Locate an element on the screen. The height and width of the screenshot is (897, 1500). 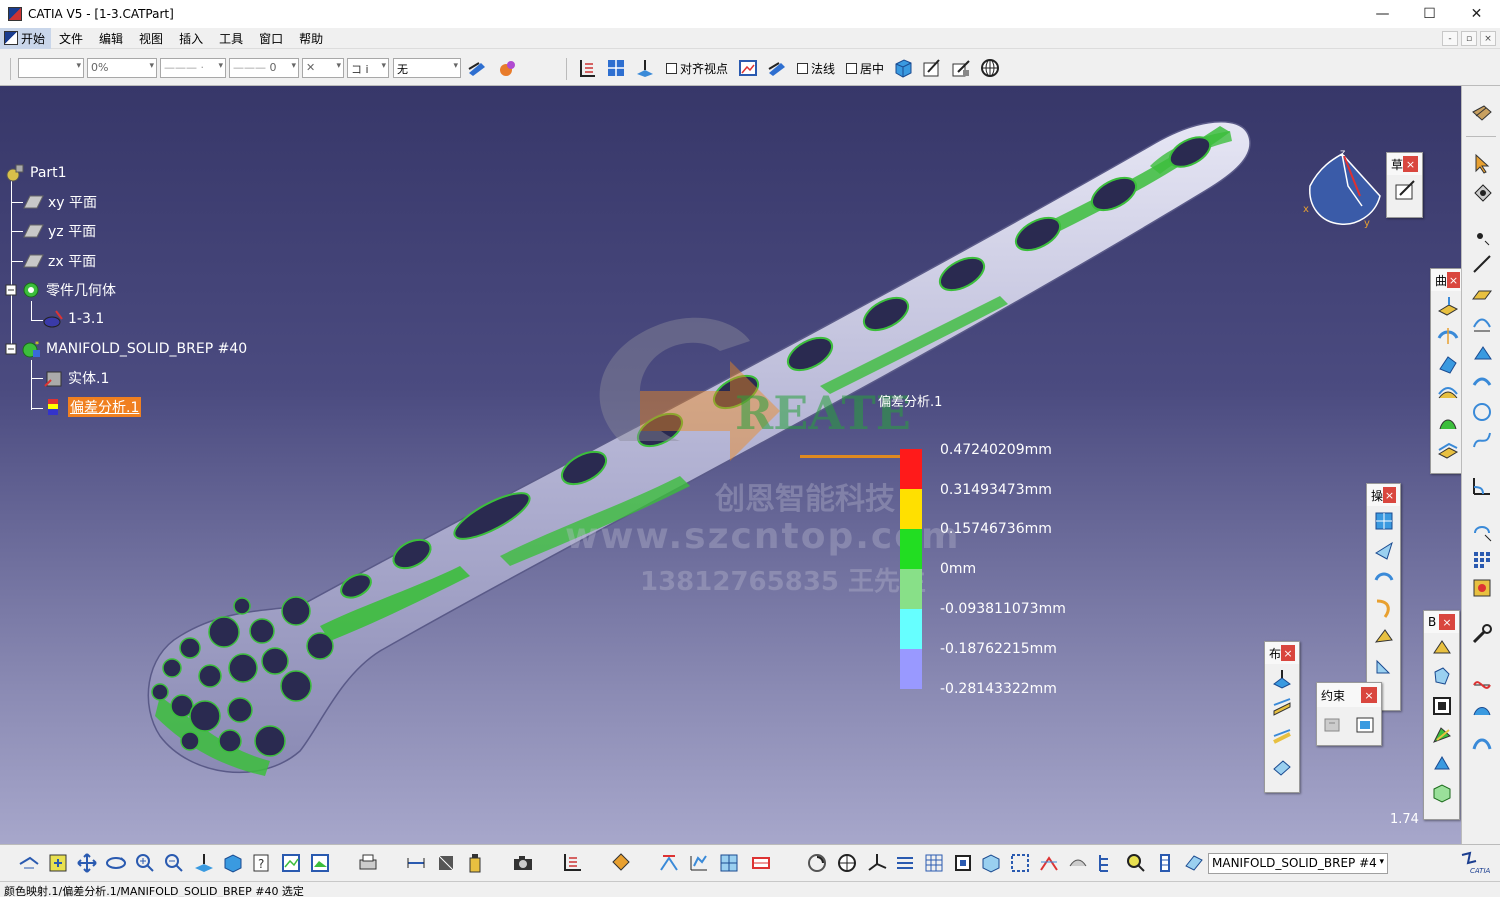
measure-item-icon is located at coordinates (446, 863).